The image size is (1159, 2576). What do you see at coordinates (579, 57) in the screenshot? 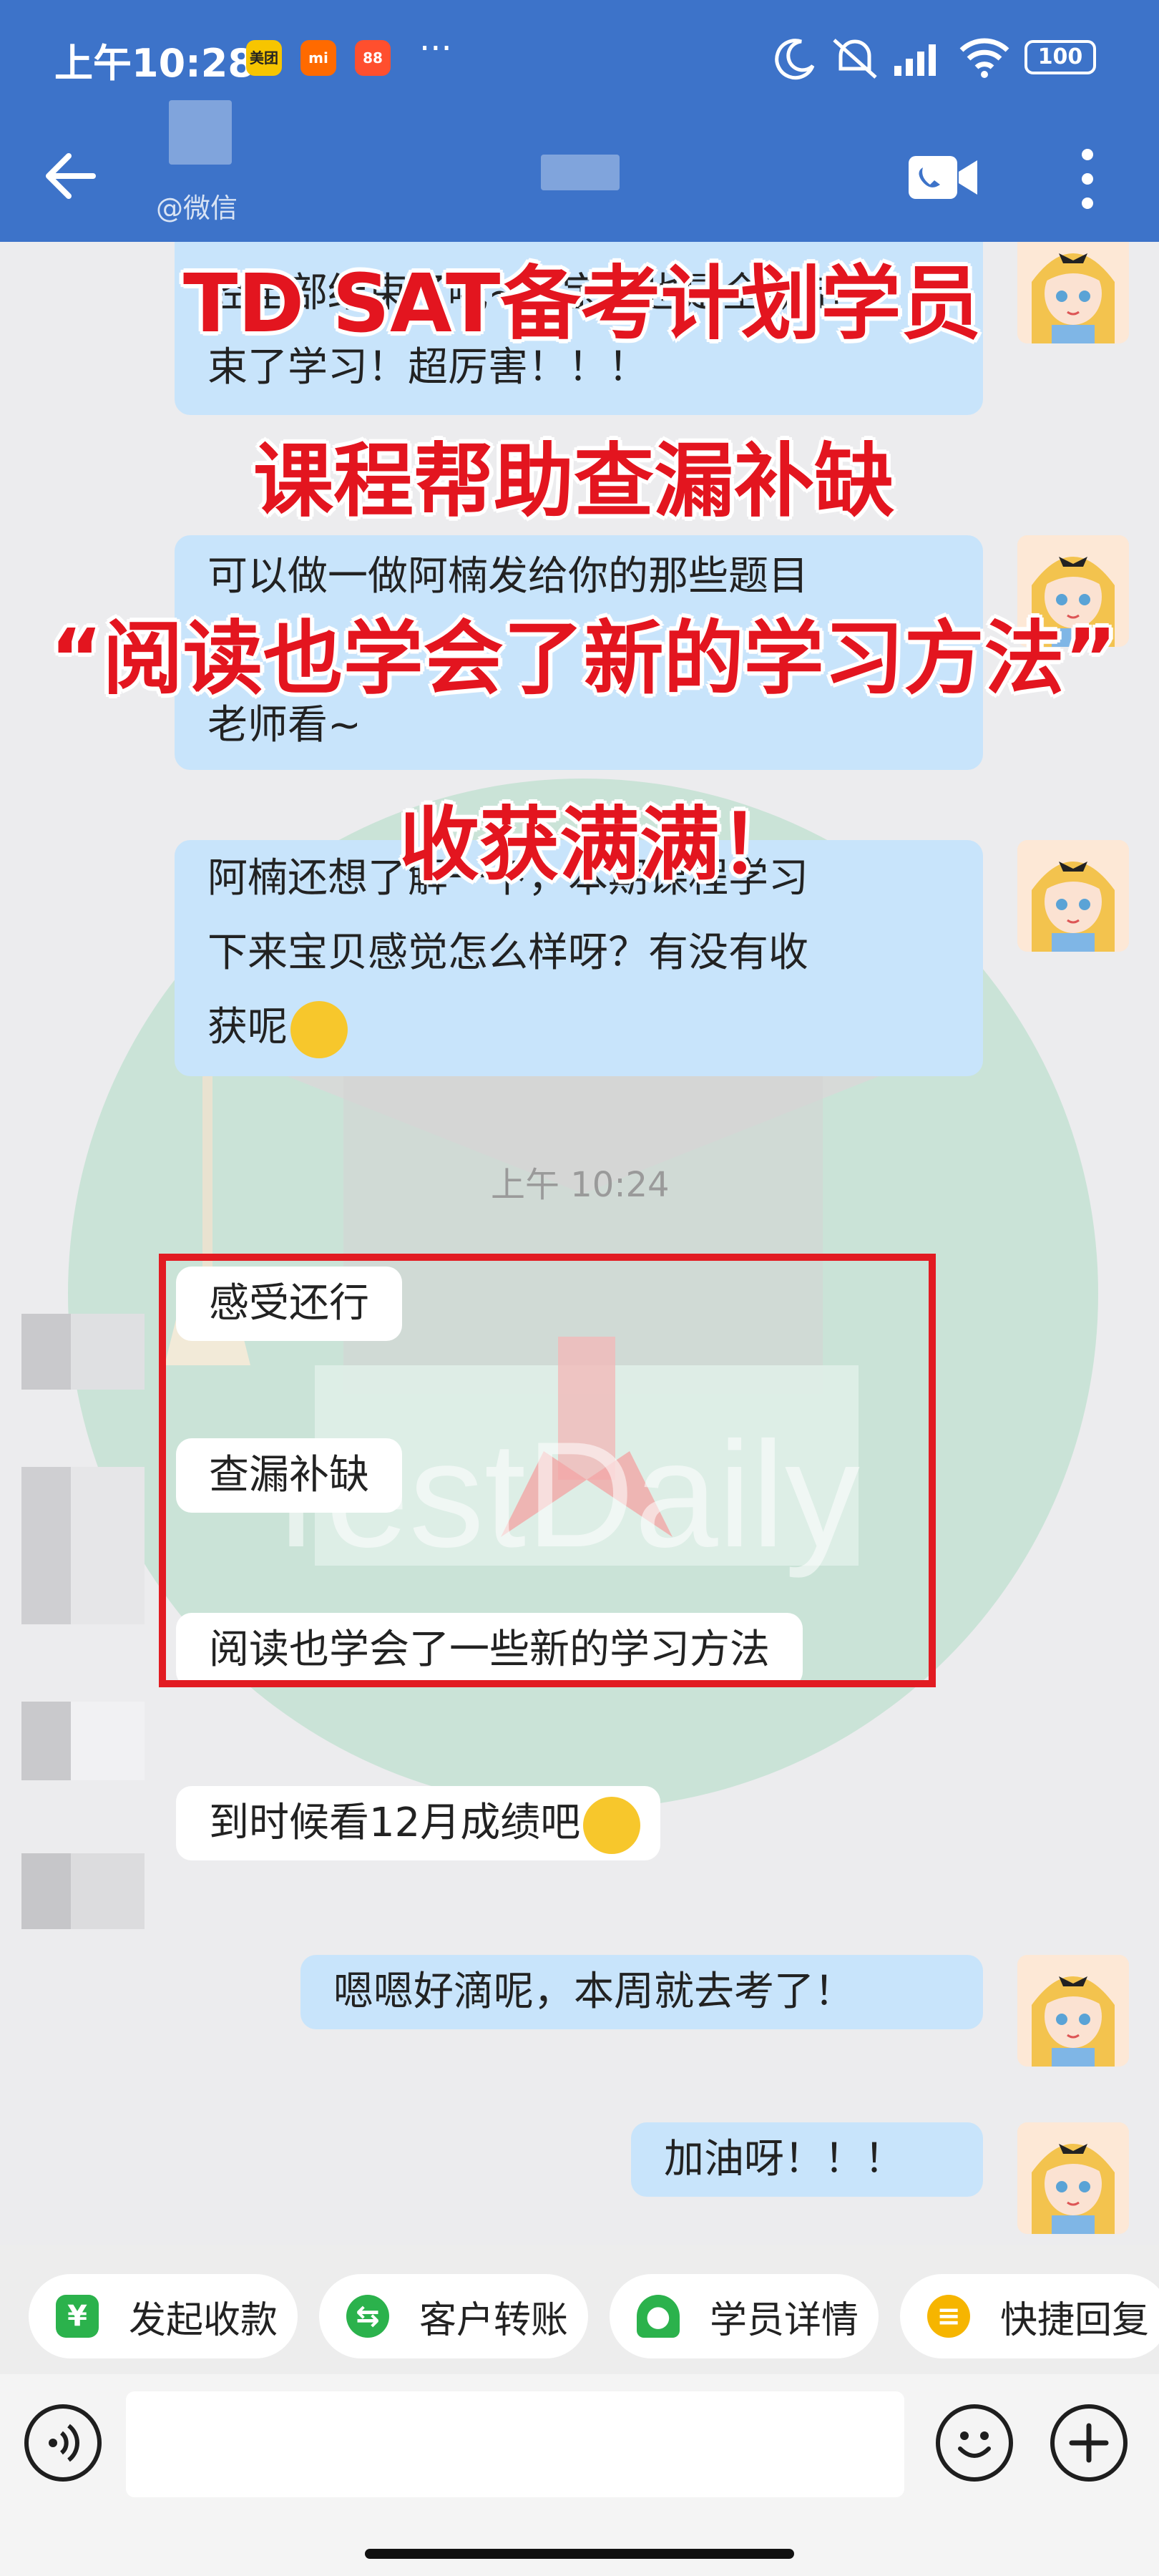
I see `status-bar: 上午10:28 美团 mi 88 ··· 100` at bounding box center [579, 57].